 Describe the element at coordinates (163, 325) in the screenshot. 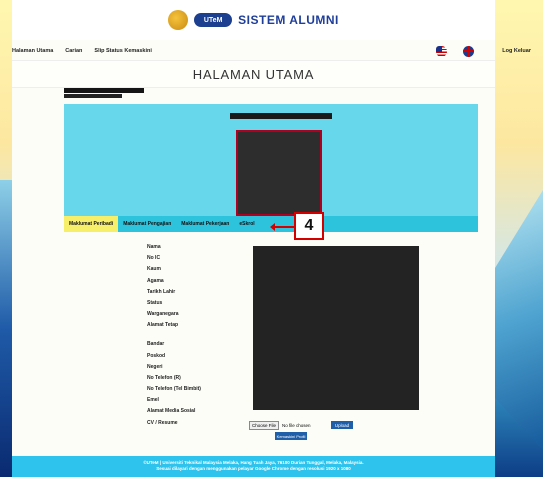

I see `field-label-alamat-tetap: Alamat Tetap` at that location.